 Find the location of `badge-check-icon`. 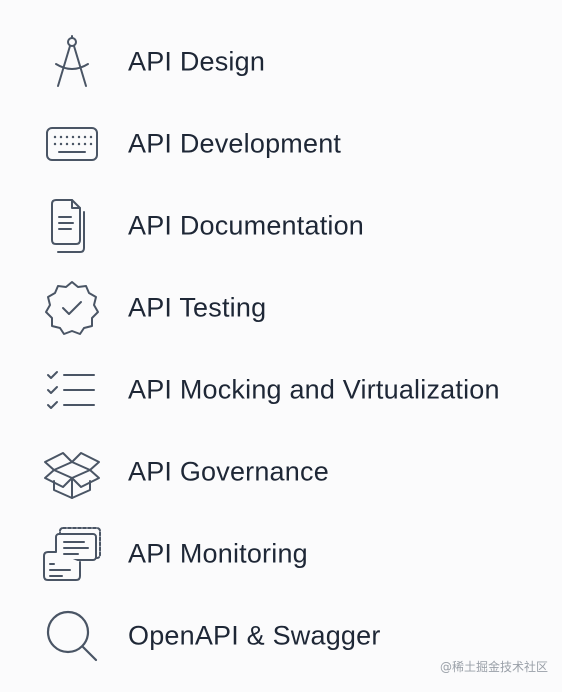

badge-check-icon is located at coordinates (72, 308).